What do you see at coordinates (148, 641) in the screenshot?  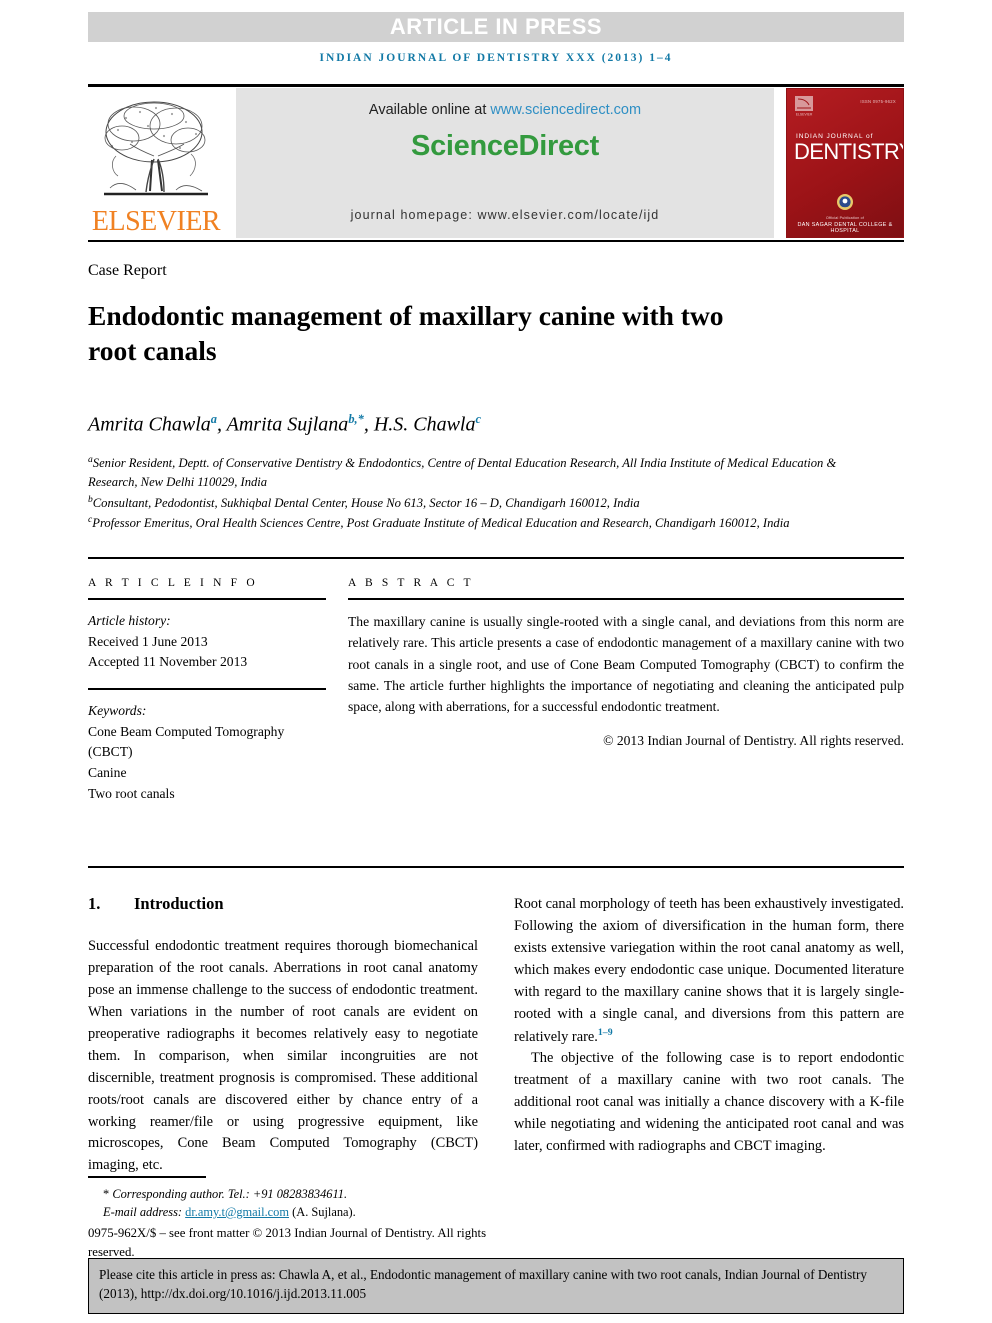 I see `article-received-date: Received 1 June 2013` at bounding box center [148, 641].